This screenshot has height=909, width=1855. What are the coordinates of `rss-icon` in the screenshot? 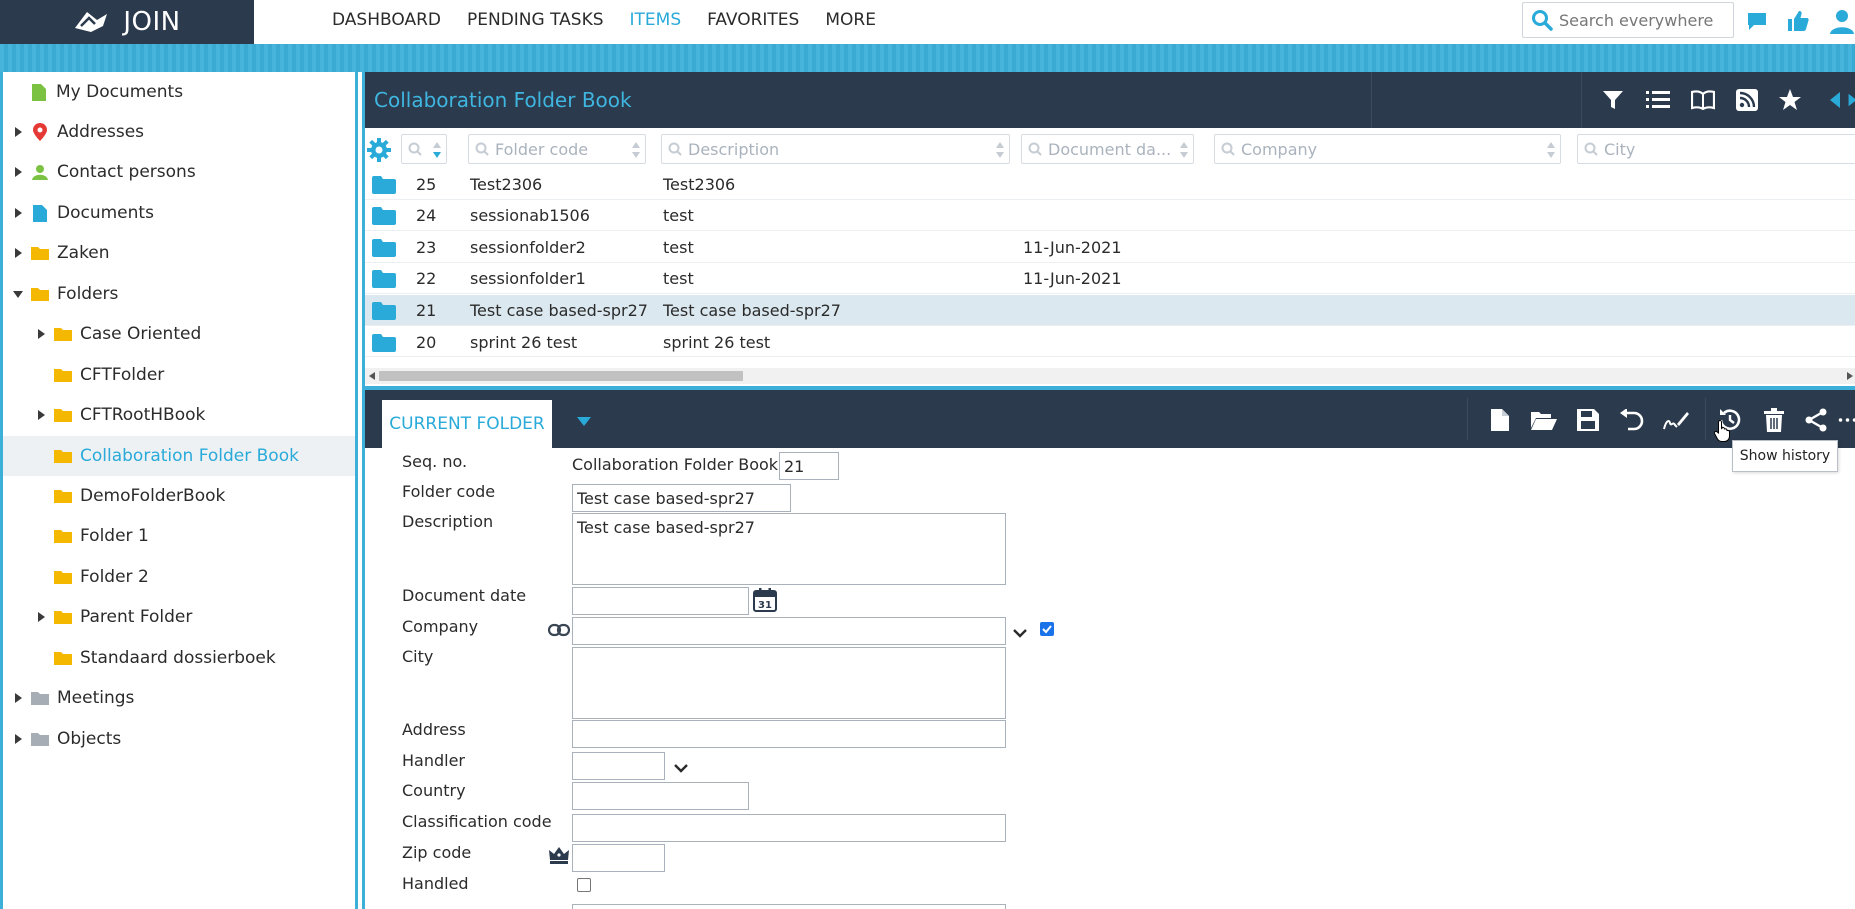 It's located at (1747, 100).